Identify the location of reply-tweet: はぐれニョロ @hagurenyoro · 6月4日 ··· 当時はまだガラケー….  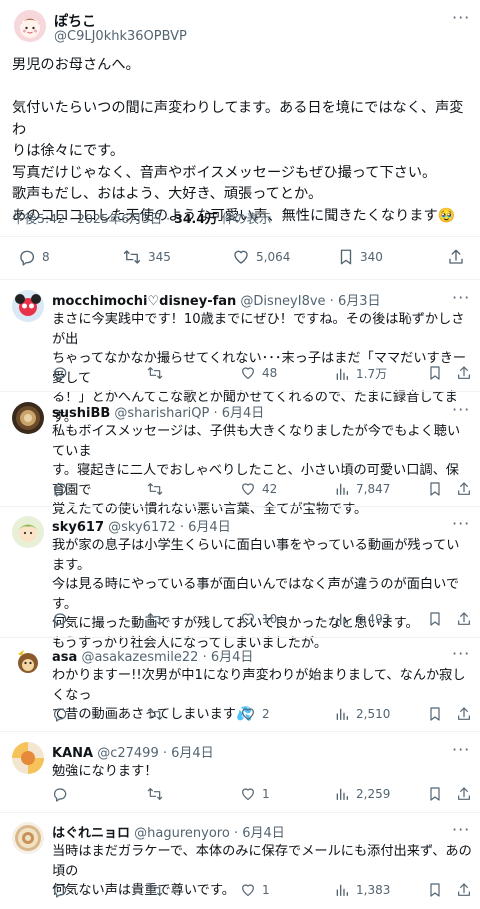
(240, 864).